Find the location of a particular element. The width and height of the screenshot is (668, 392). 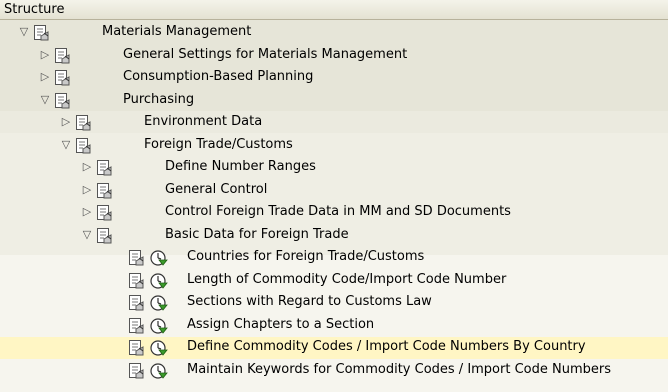

tree-row: ▽ Basic Data for Foreign Trade is located at coordinates (334, 236).